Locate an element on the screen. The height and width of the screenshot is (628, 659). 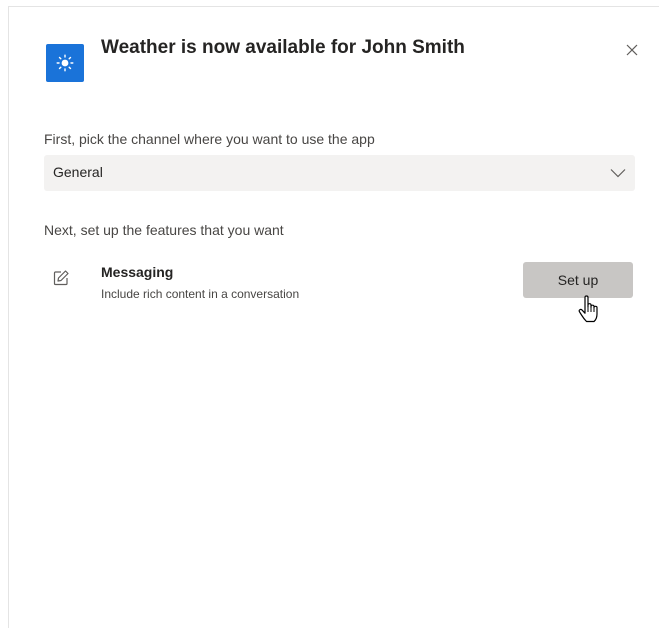
close-icon is located at coordinates (632, 50).